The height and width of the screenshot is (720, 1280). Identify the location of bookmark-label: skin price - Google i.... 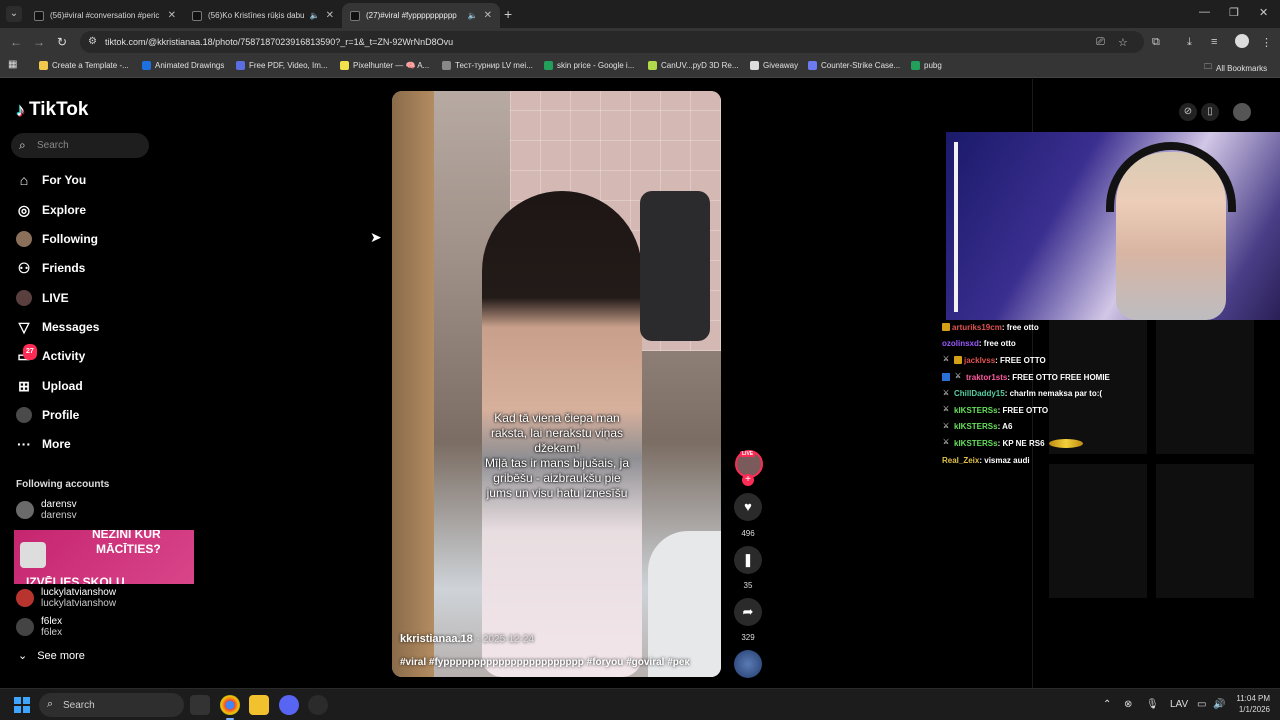
(596, 65).